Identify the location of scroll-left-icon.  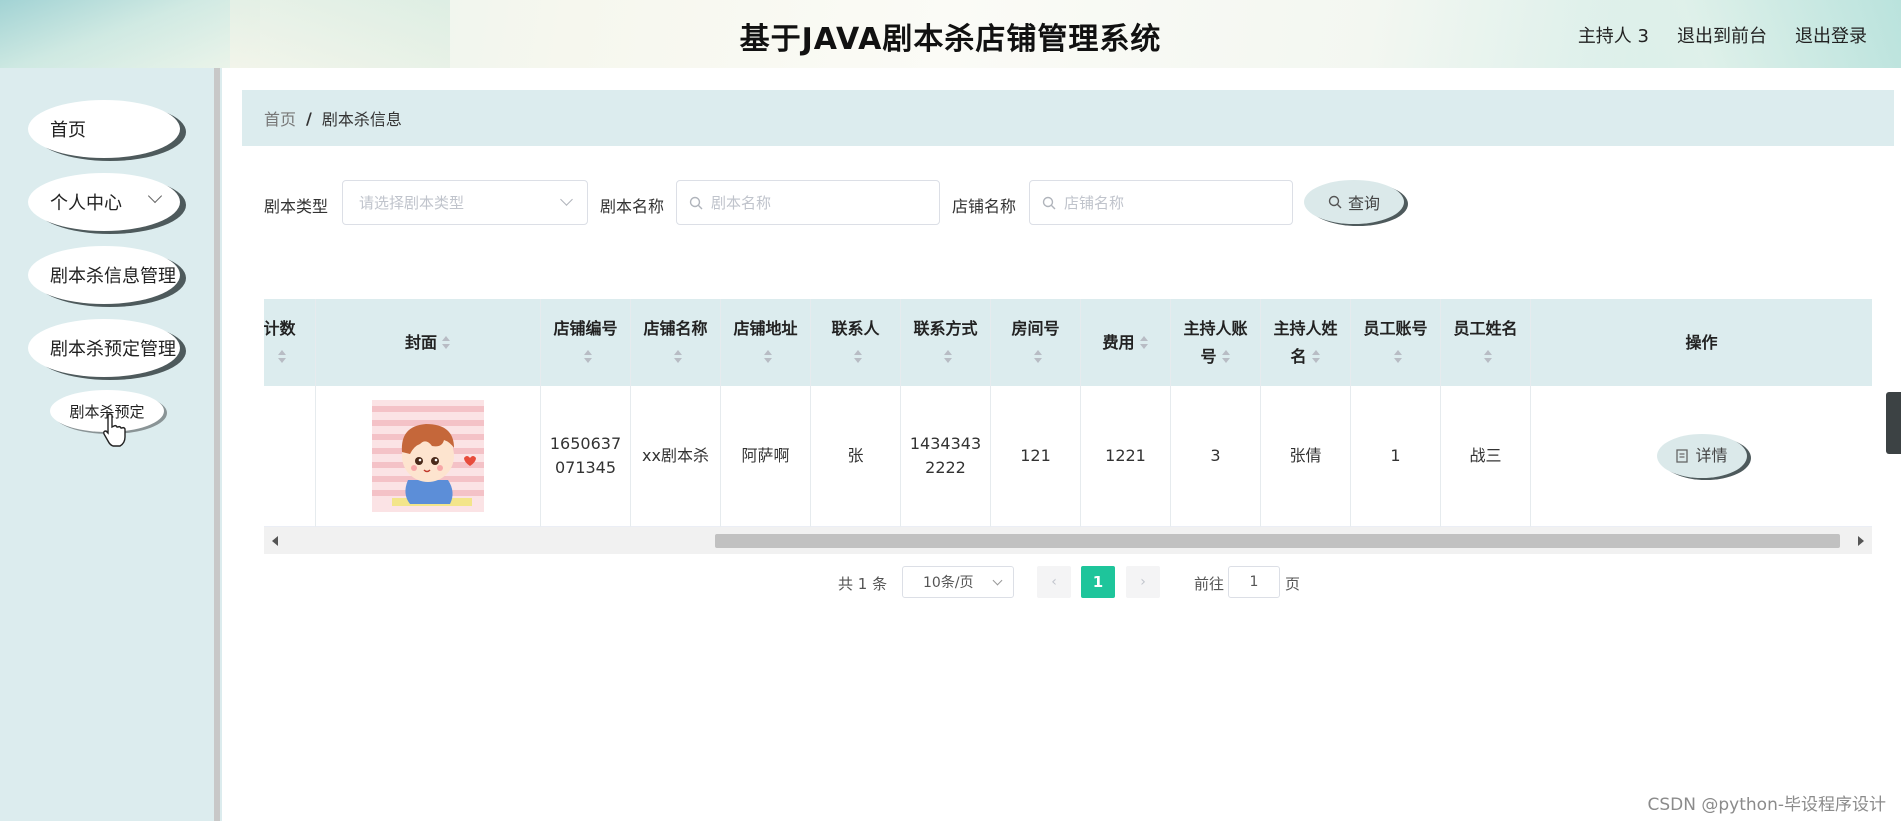
(275, 541).